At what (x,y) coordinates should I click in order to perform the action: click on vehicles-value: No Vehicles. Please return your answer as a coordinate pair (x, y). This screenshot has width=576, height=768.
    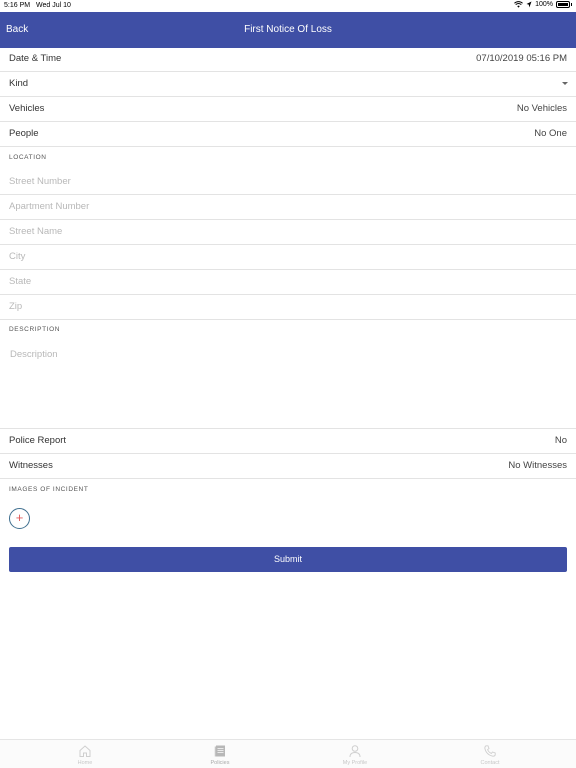
    Looking at the image, I should click on (541, 108).